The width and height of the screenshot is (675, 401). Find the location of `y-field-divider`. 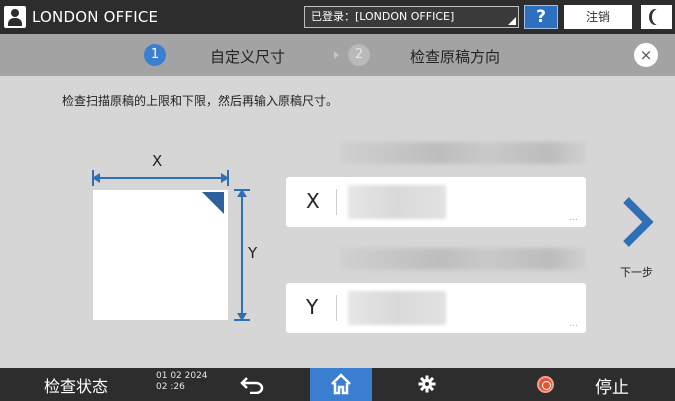

y-field-divider is located at coordinates (336, 308).